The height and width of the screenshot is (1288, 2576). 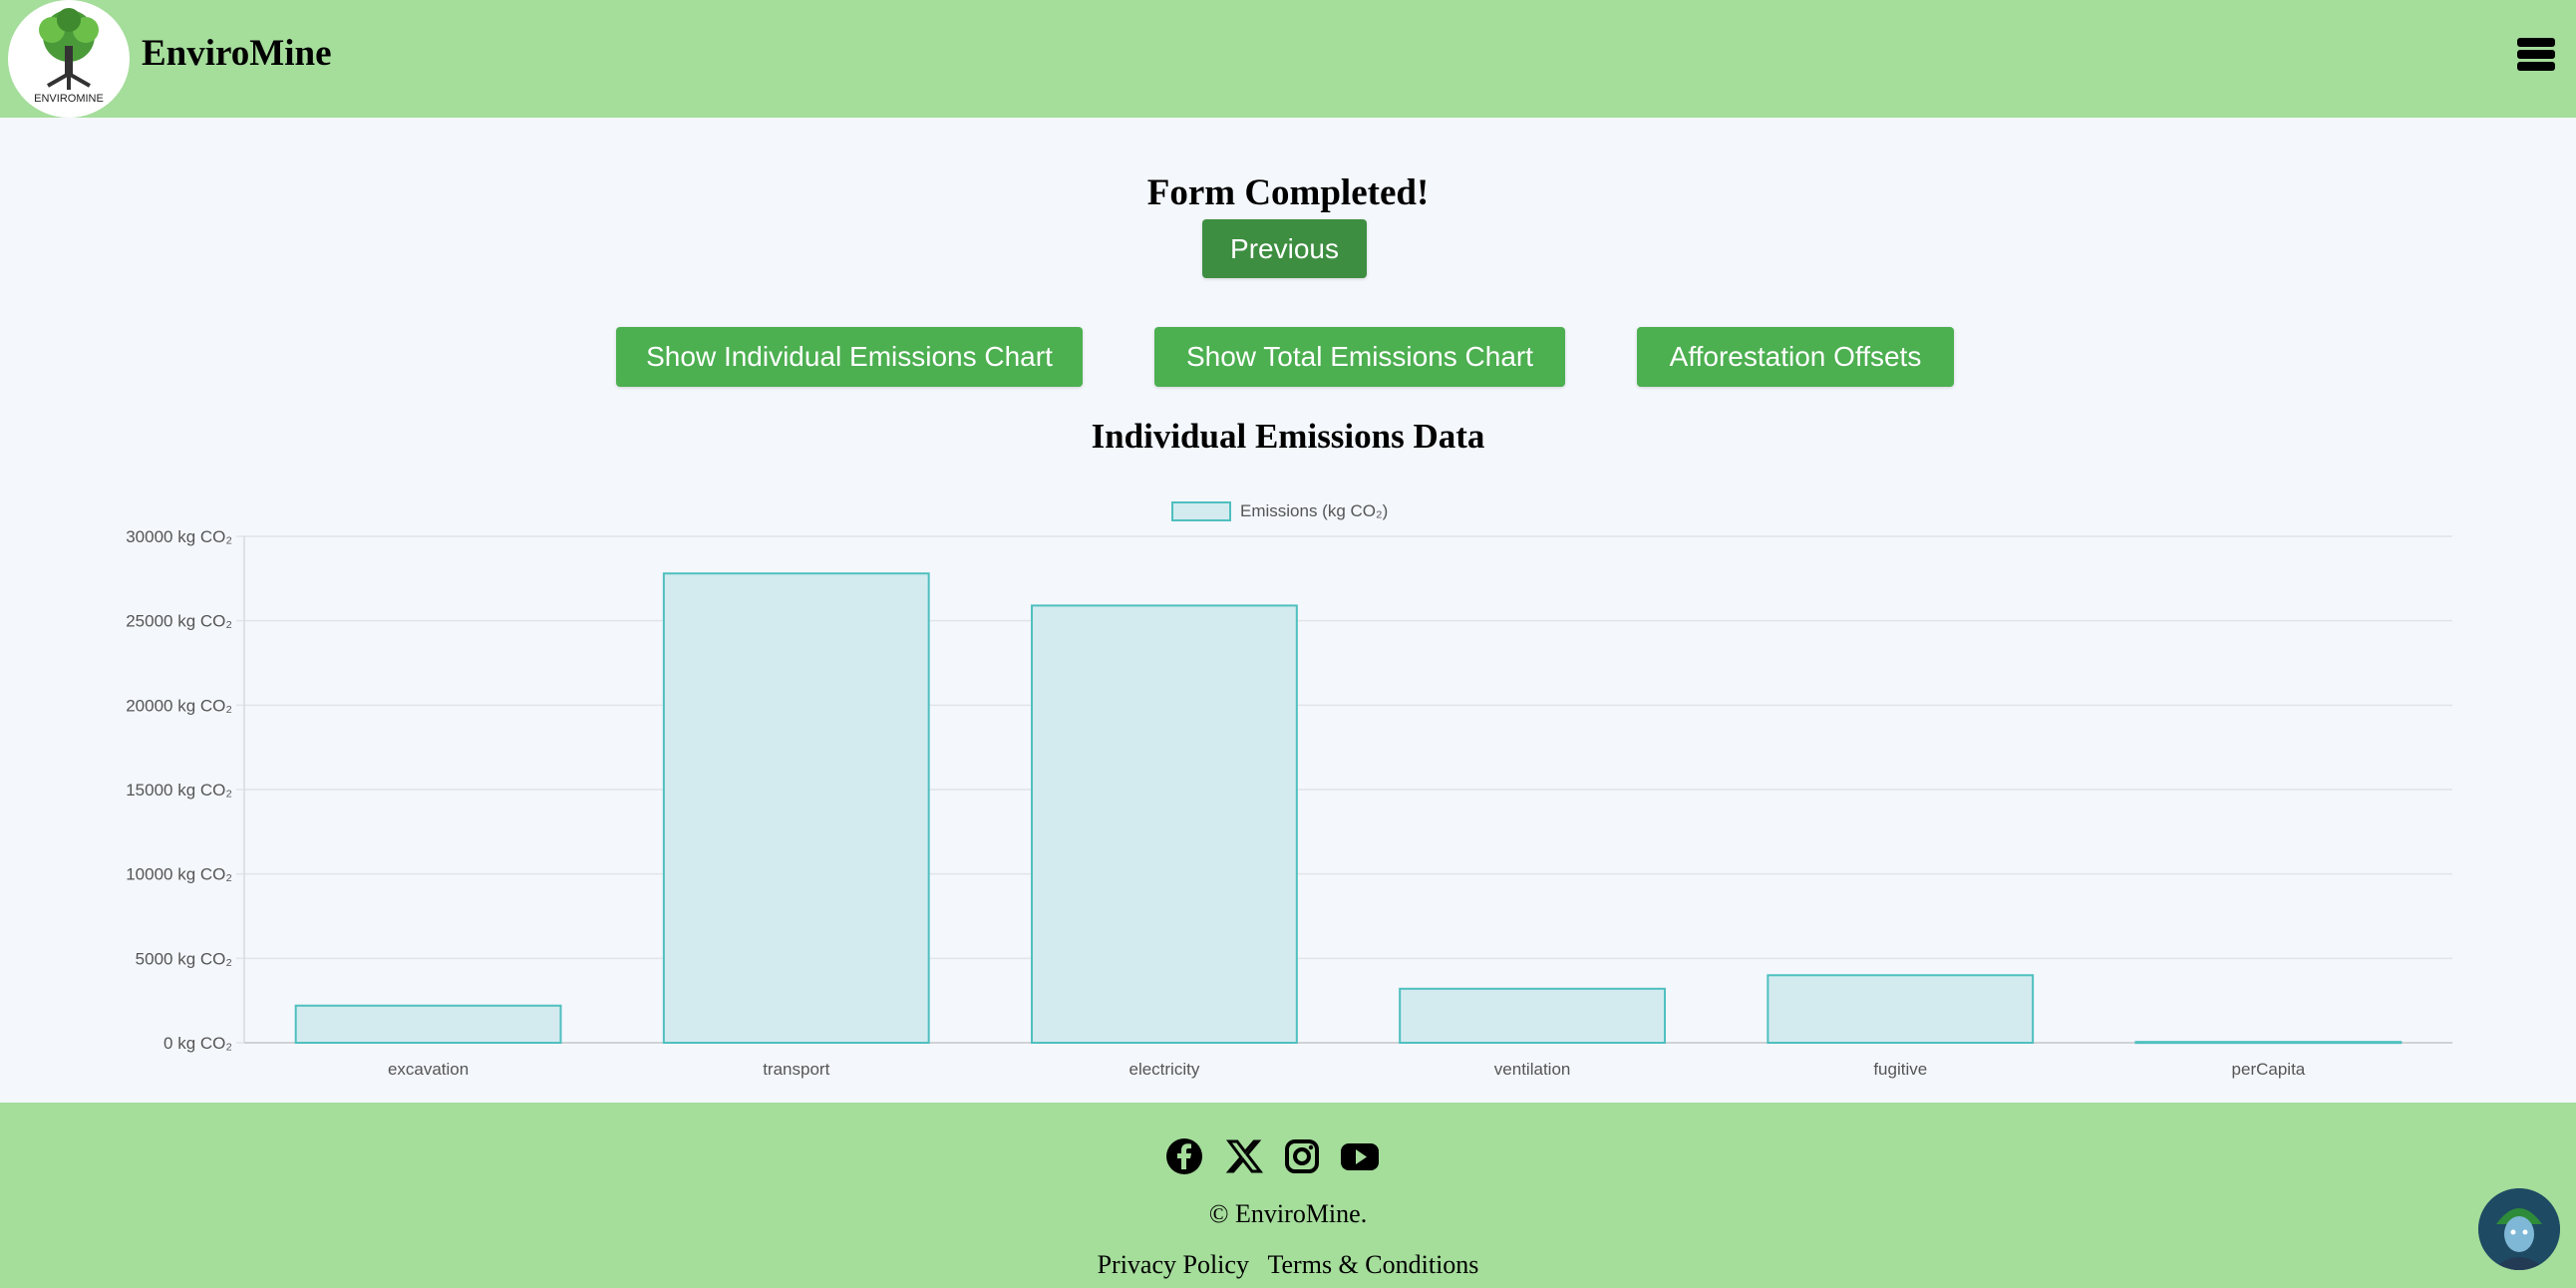 What do you see at coordinates (1532, 1015) in the screenshot?
I see `bar-ventilation` at bounding box center [1532, 1015].